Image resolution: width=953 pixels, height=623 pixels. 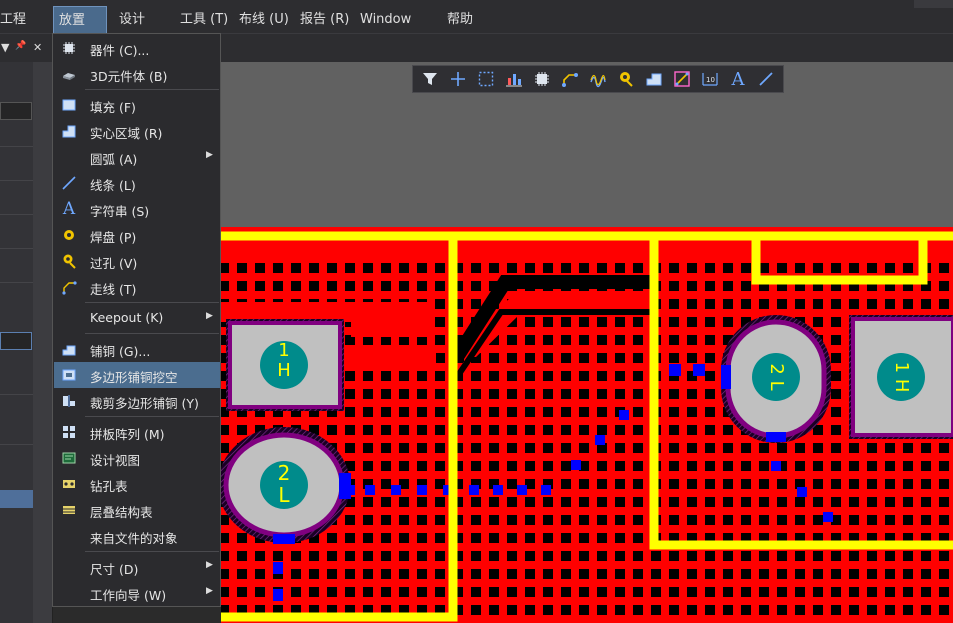 I want to click on 3d-body-icon, so click(x=69, y=74).